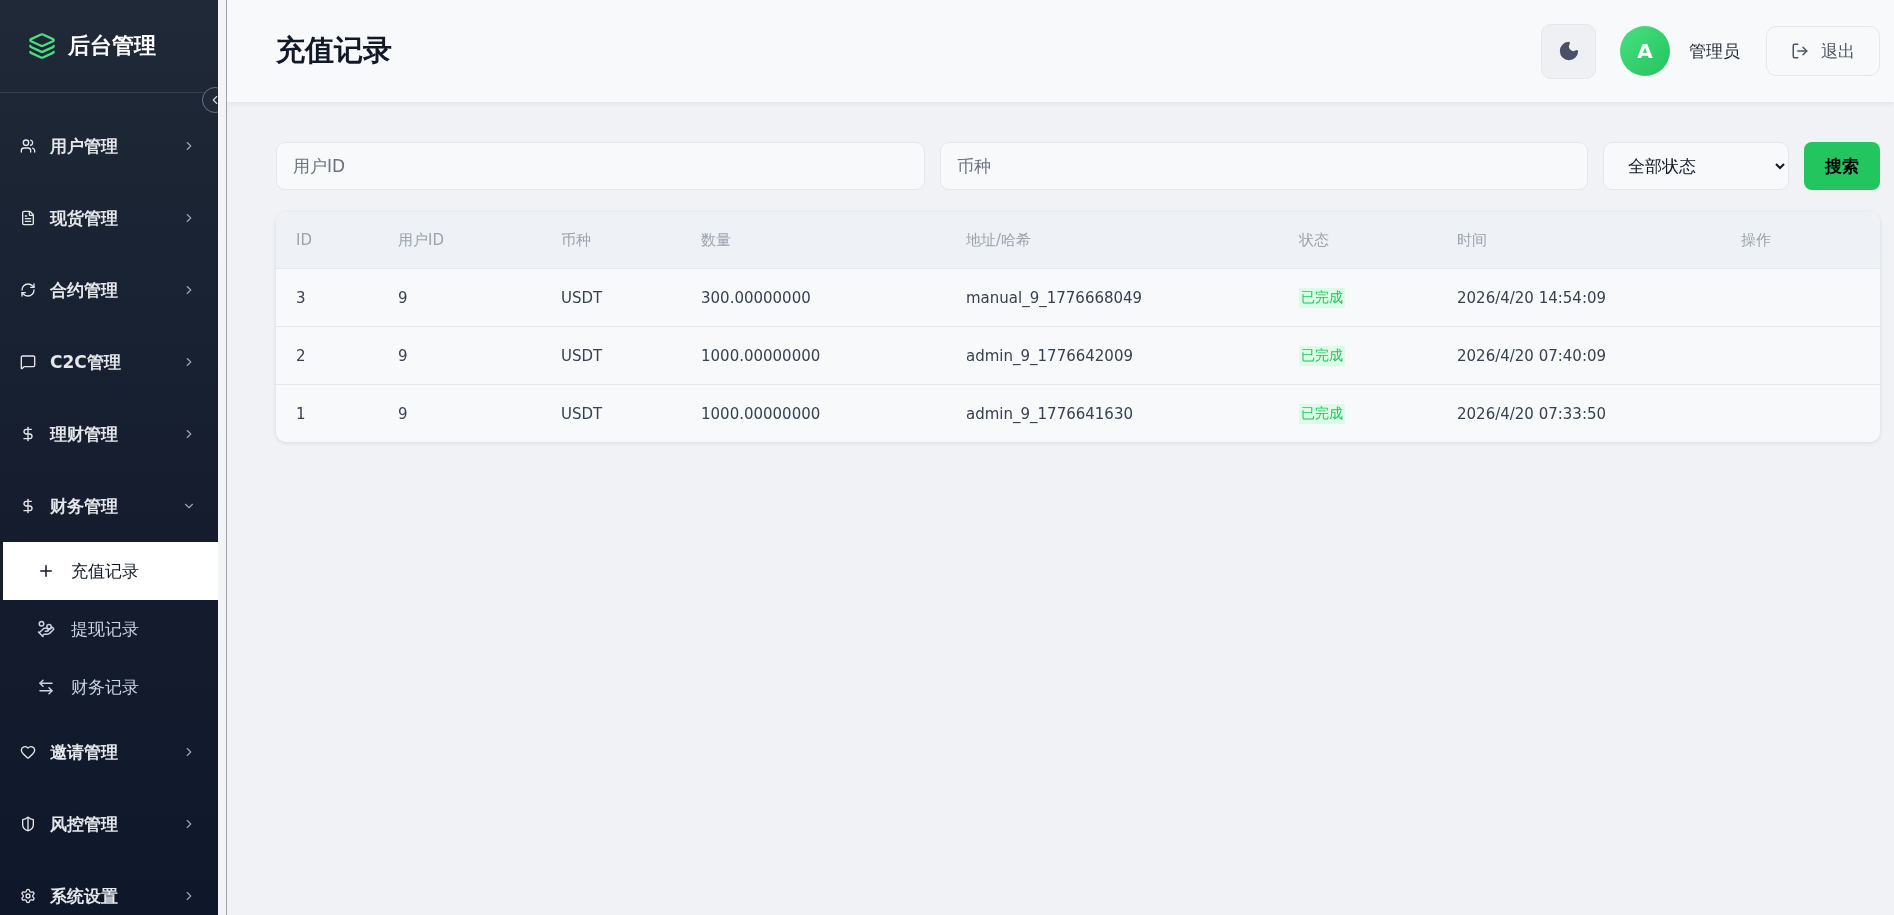 Image resolution: width=1894 pixels, height=915 pixels. Describe the element at coordinates (1645, 51) in the screenshot. I see `avatar: A` at that location.